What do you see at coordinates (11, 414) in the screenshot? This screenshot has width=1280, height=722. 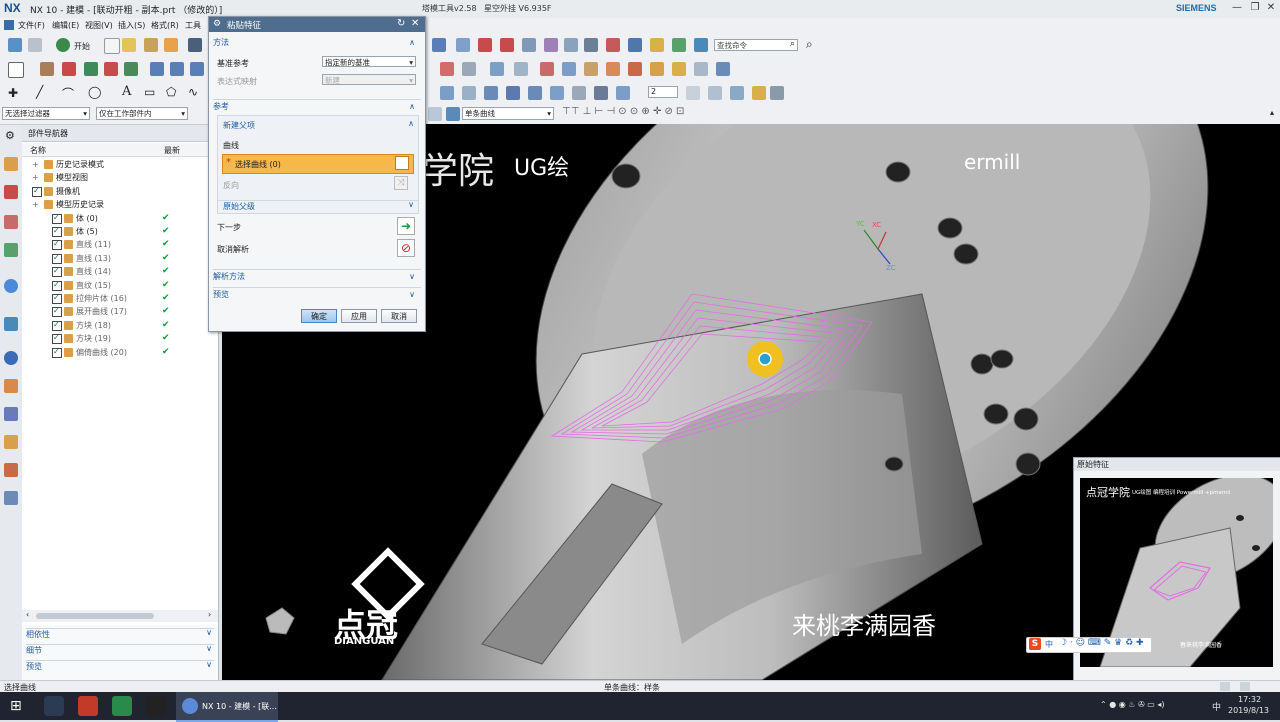 I see `process-studio-icon` at bounding box center [11, 414].